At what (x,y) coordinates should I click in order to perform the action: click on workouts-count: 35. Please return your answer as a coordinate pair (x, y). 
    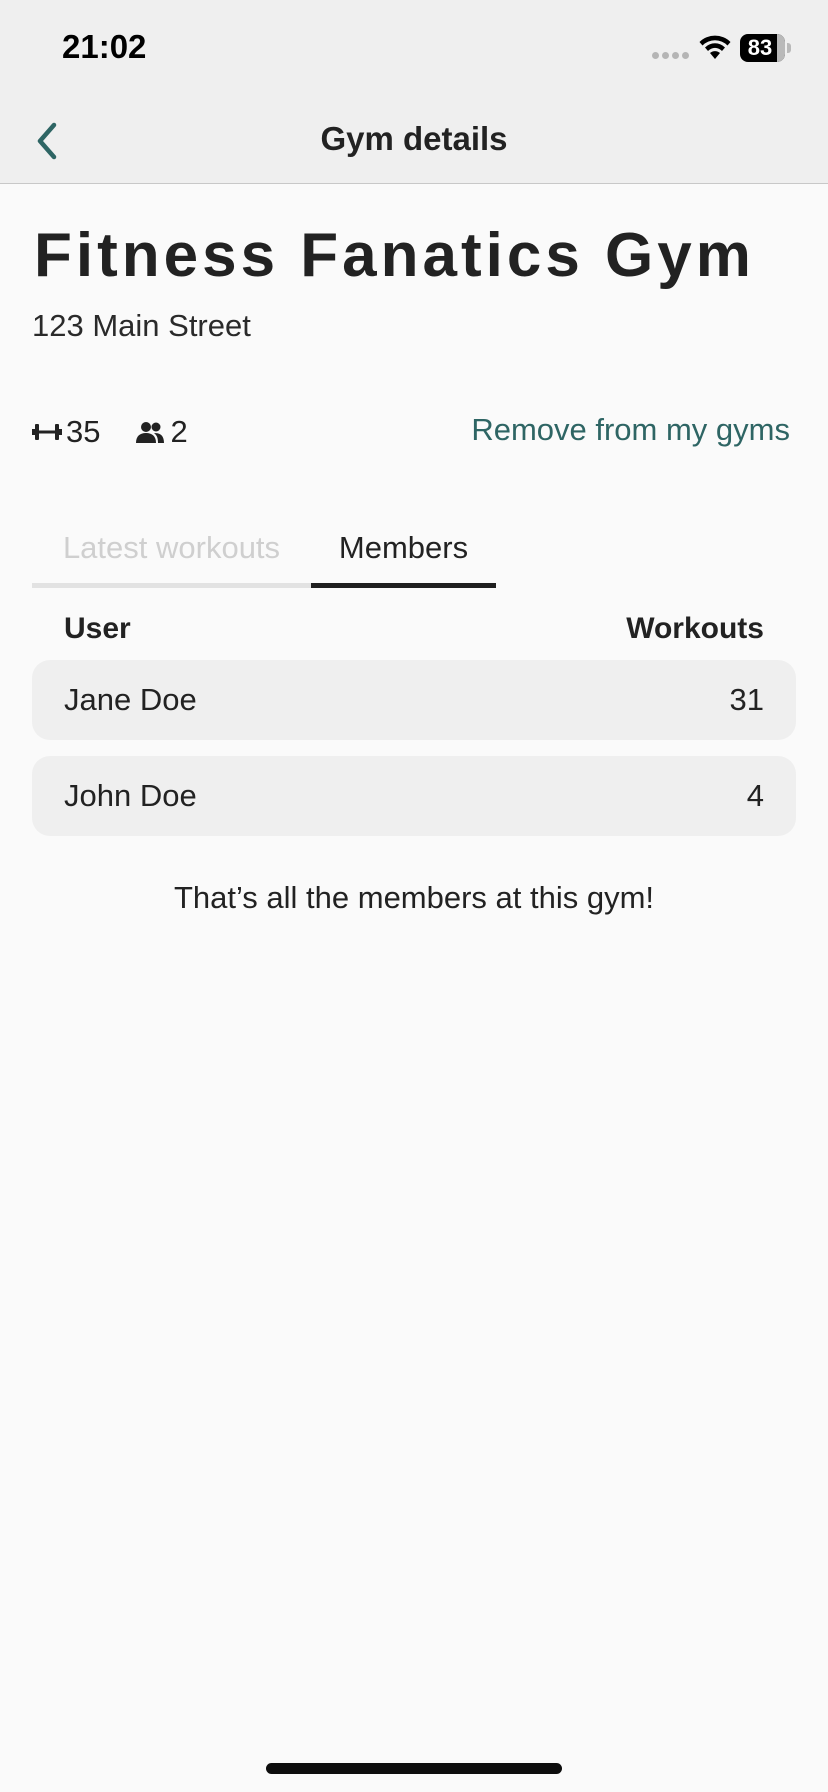
    Looking at the image, I should click on (83, 431).